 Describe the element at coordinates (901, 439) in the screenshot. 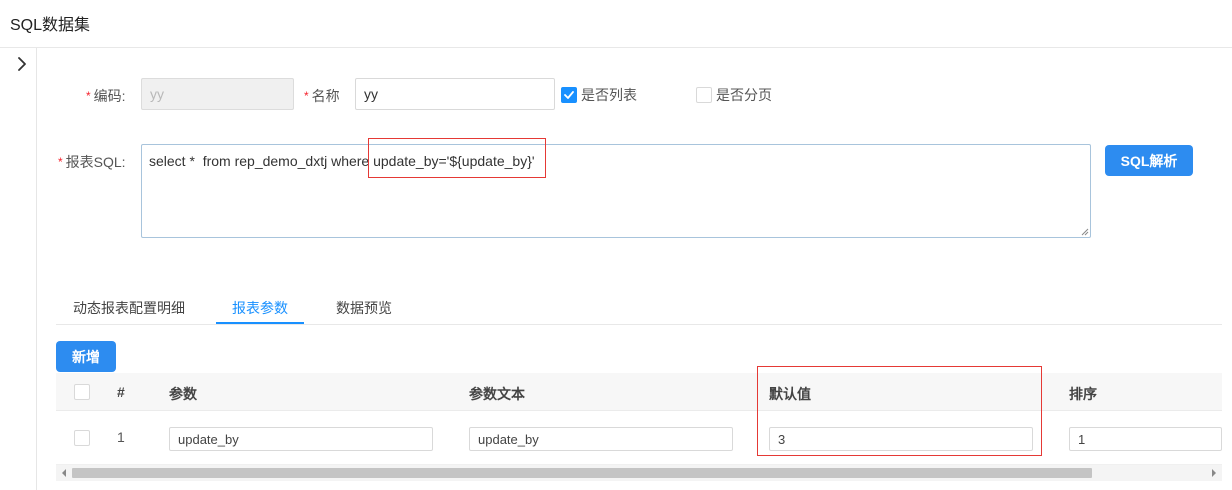

I see `default-value-input` at that location.